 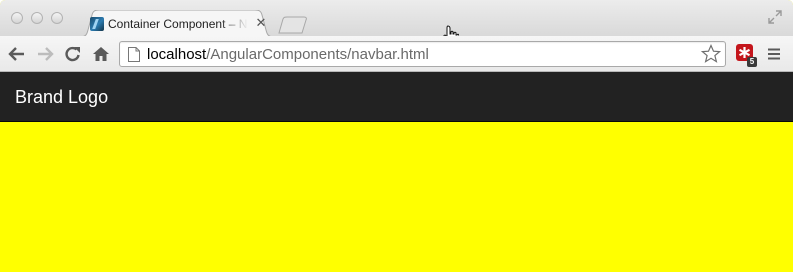 I want to click on angular-favicon-icon, so click(x=97, y=24).